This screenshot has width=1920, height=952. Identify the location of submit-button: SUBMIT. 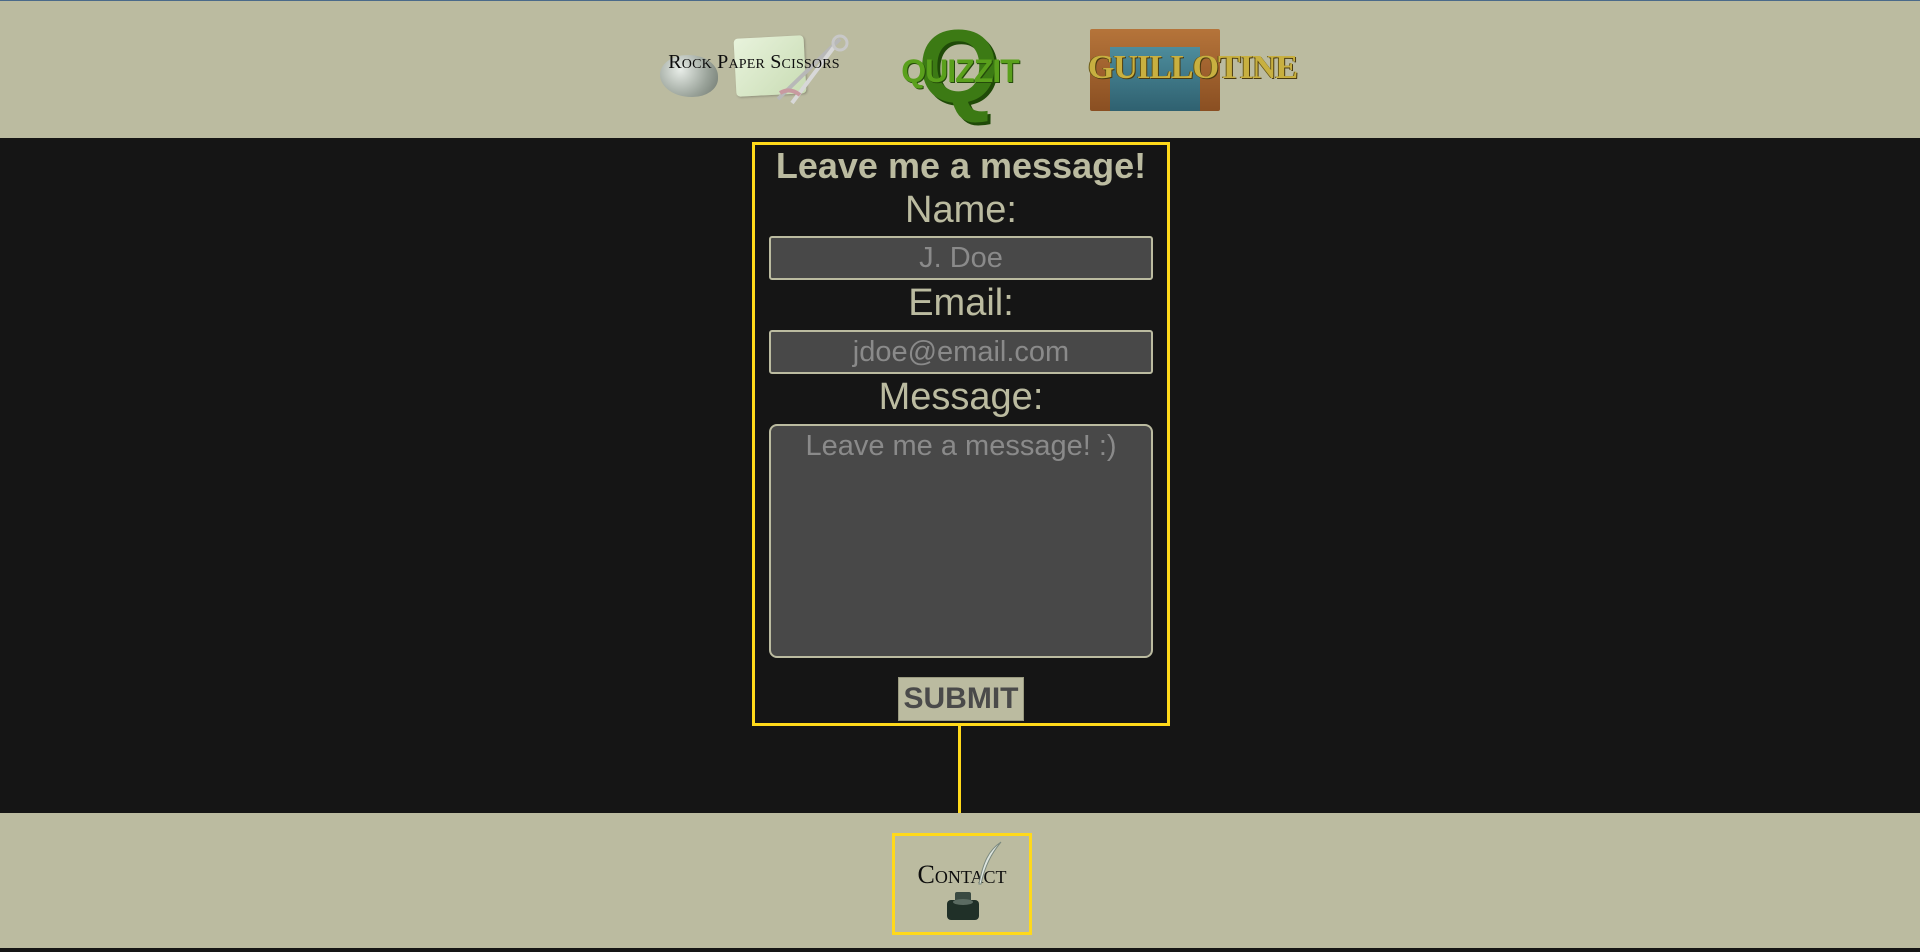
(961, 699).